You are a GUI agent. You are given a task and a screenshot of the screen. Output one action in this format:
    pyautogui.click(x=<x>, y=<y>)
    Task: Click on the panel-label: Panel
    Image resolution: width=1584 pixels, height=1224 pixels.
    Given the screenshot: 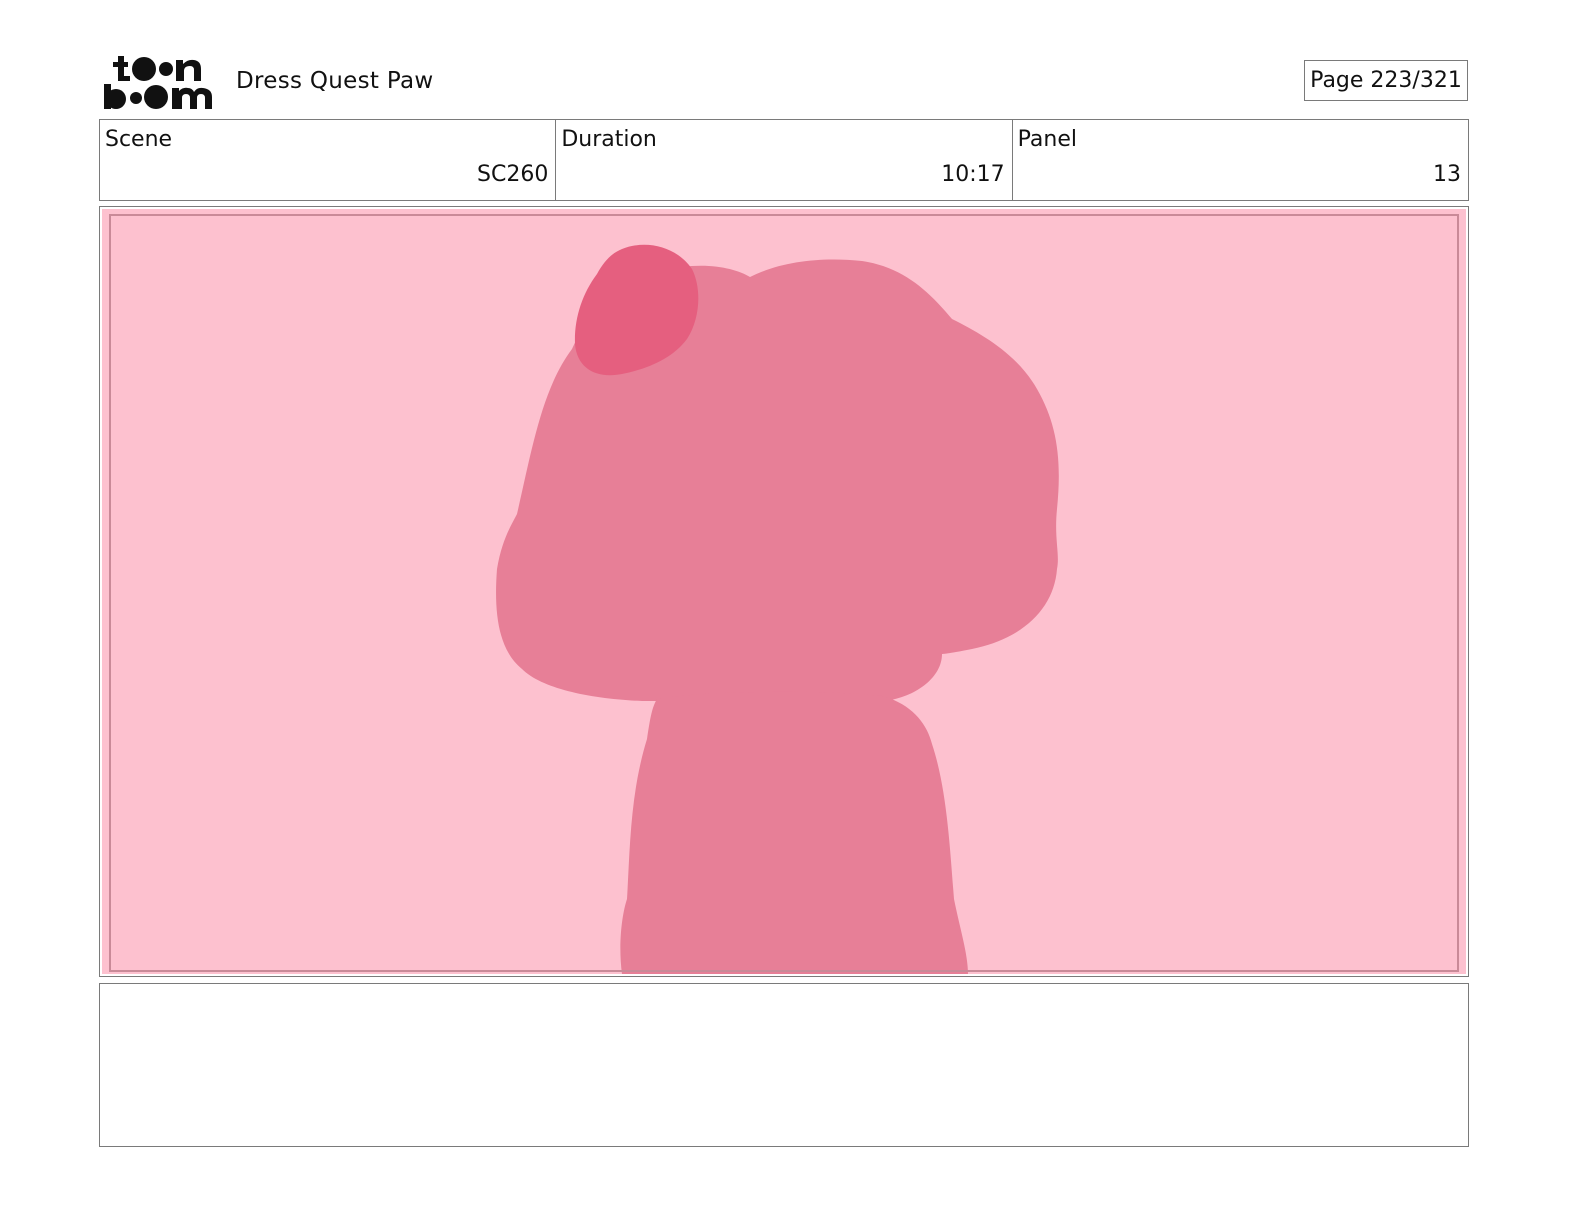 What is the action you would take?
    pyautogui.click(x=1047, y=139)
    